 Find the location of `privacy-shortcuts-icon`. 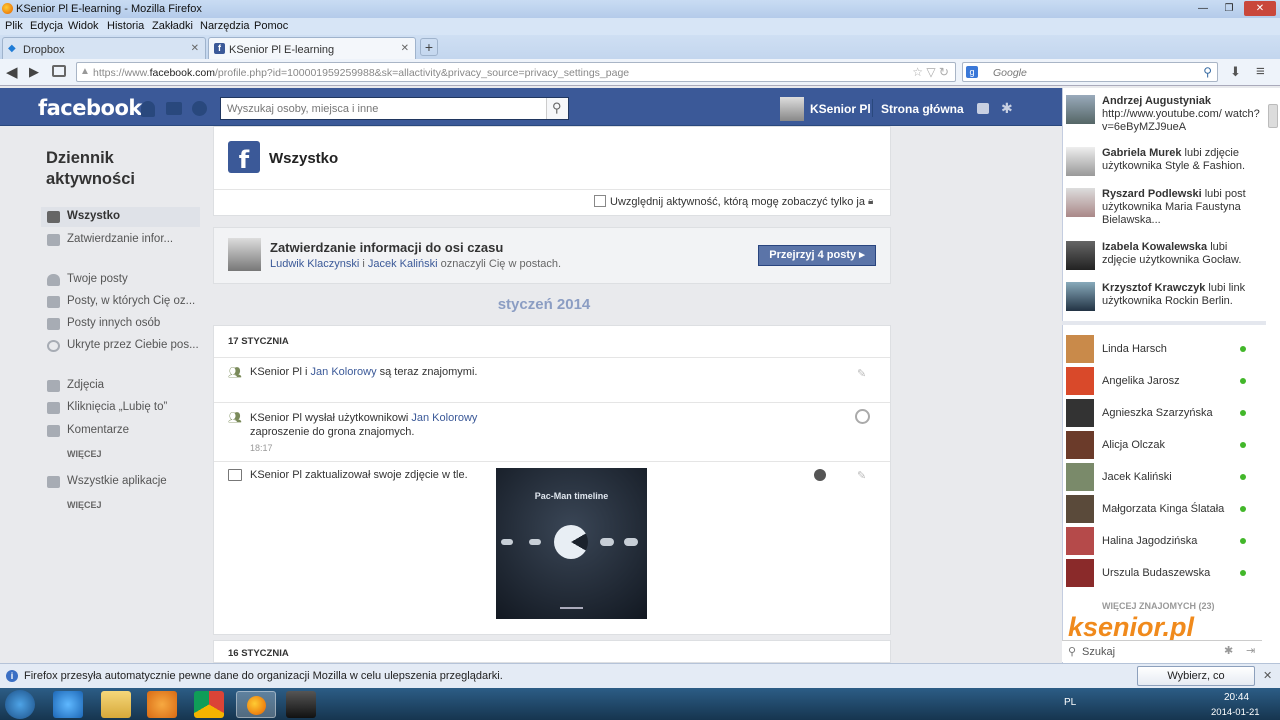

privacy-shortcuts-icon is located at coordinates (983, 108).